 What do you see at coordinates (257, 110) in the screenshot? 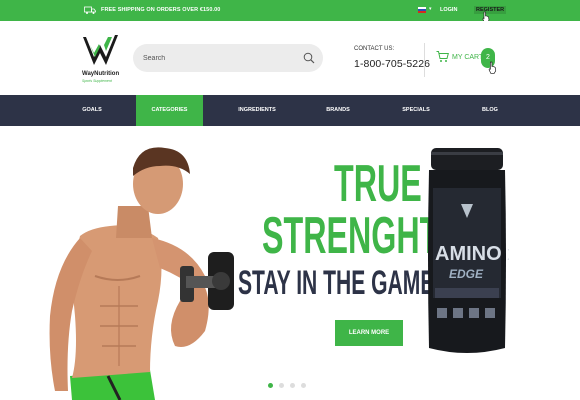
I see `nav-item-ingredients: INGREDIENTS` at bounding box center [257, 110].